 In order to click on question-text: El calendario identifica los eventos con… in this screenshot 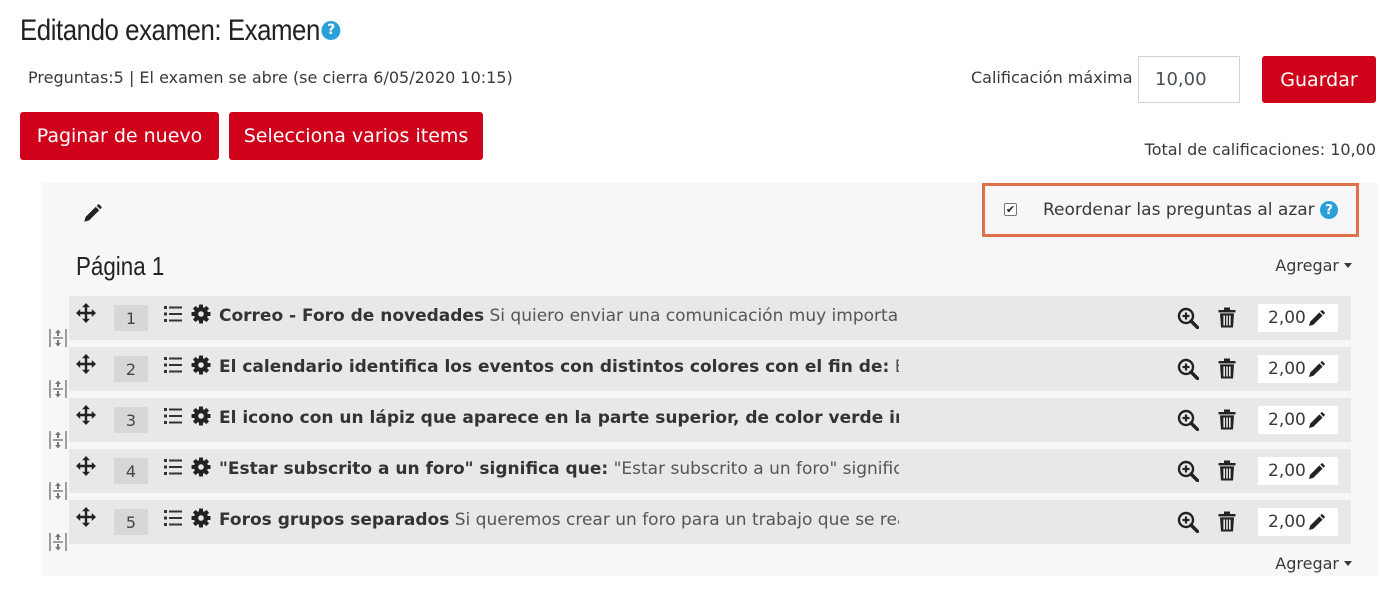, I will do `click(559, 367)`.